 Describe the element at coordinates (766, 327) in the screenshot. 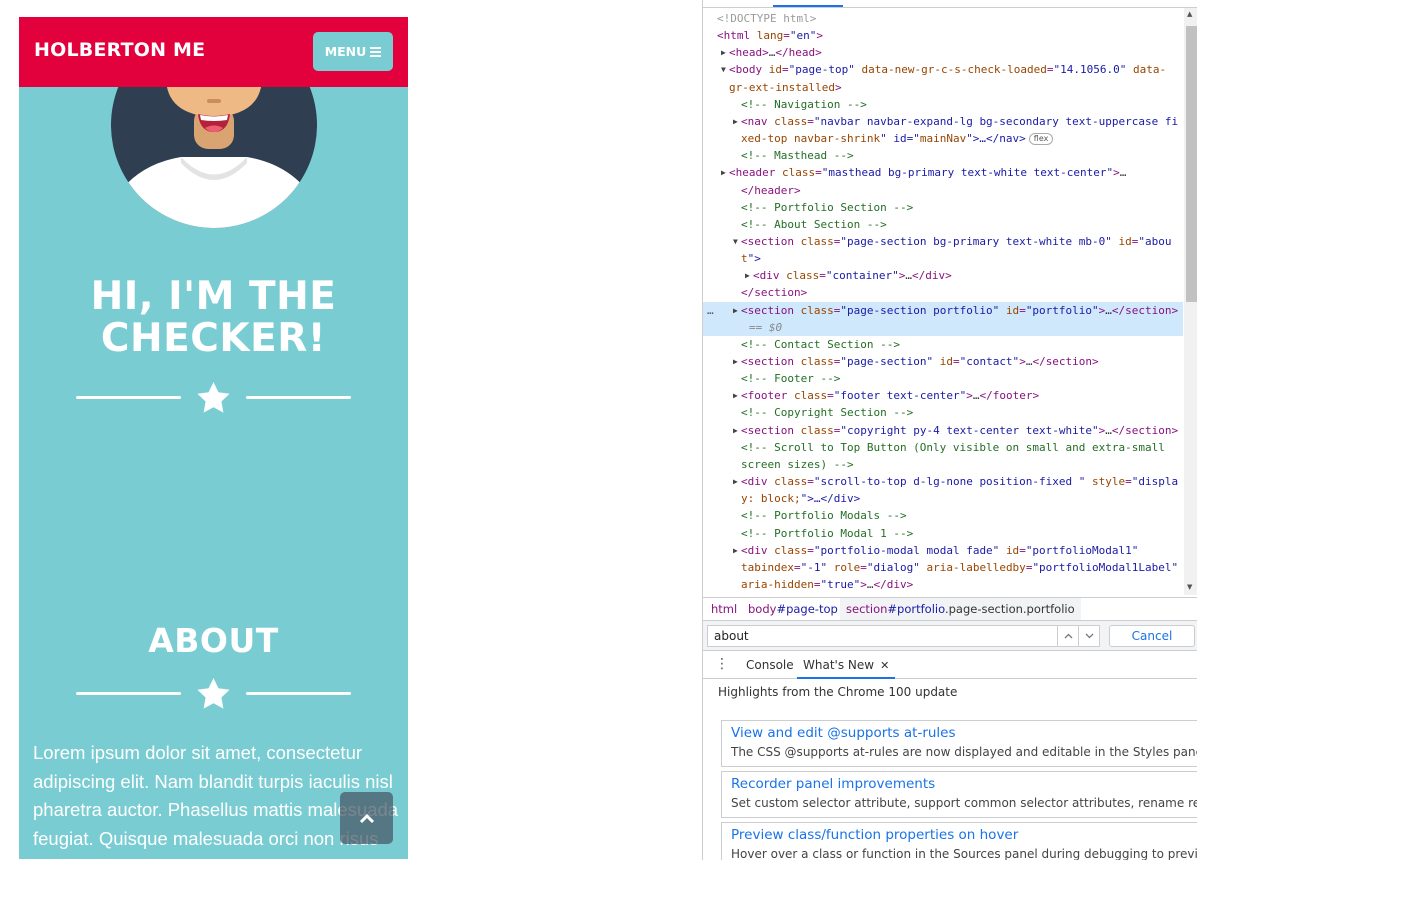

I see `dom-node-text: == $0` at that location.